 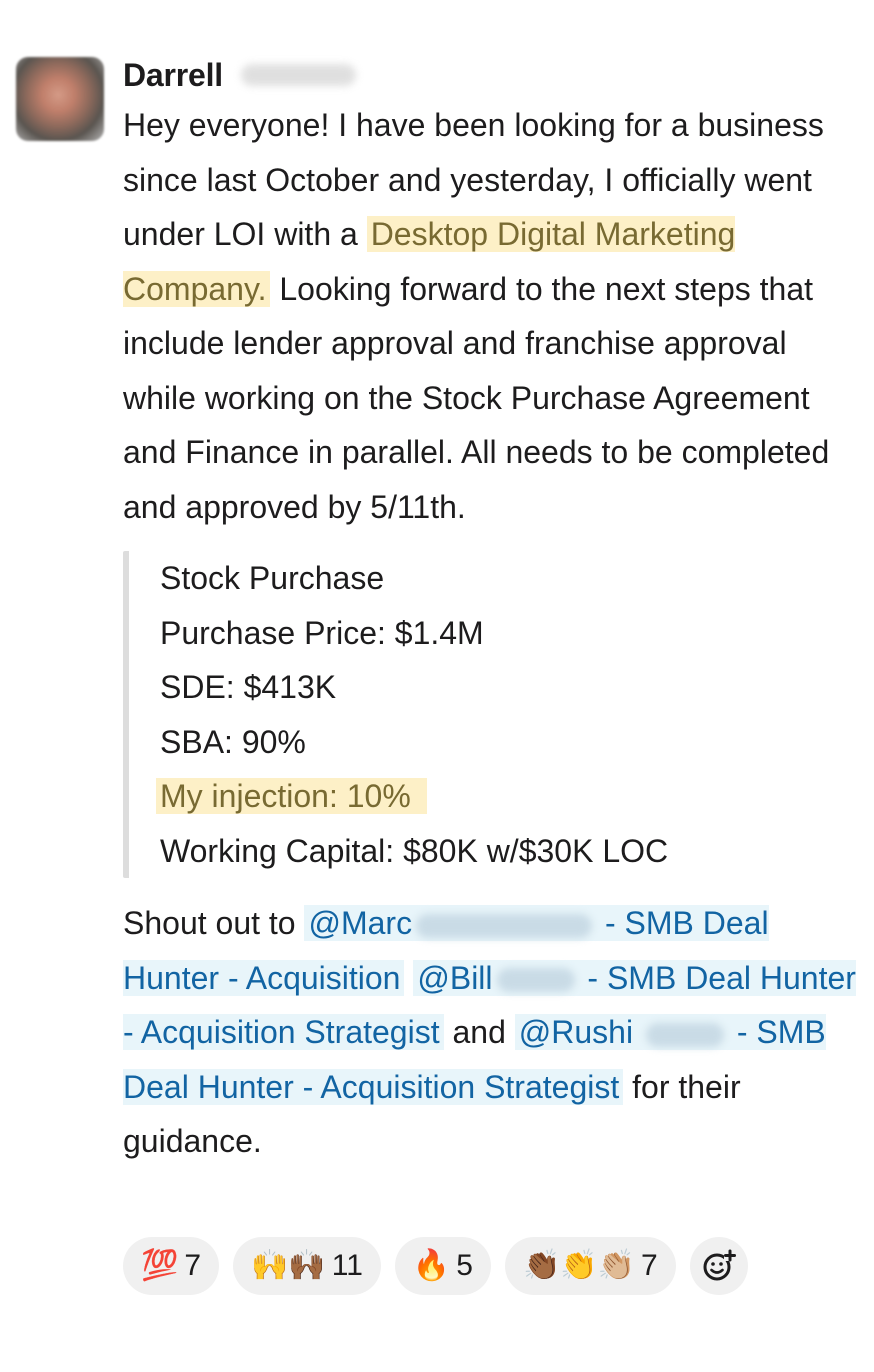 What do you see at coordinates (576, 1032) in the screenshot?
I see `mention-name: @Rushi` at bounding box center [576, 1032].